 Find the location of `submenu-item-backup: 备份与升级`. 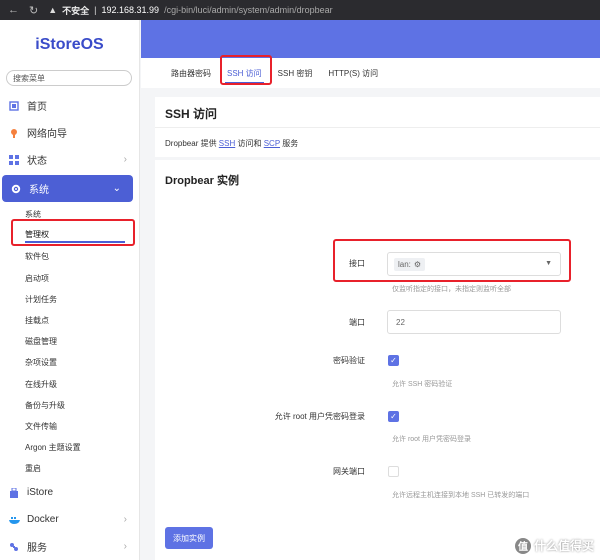

submenu-item-backup: 备份与升级 is located at coordinates (82, 405).